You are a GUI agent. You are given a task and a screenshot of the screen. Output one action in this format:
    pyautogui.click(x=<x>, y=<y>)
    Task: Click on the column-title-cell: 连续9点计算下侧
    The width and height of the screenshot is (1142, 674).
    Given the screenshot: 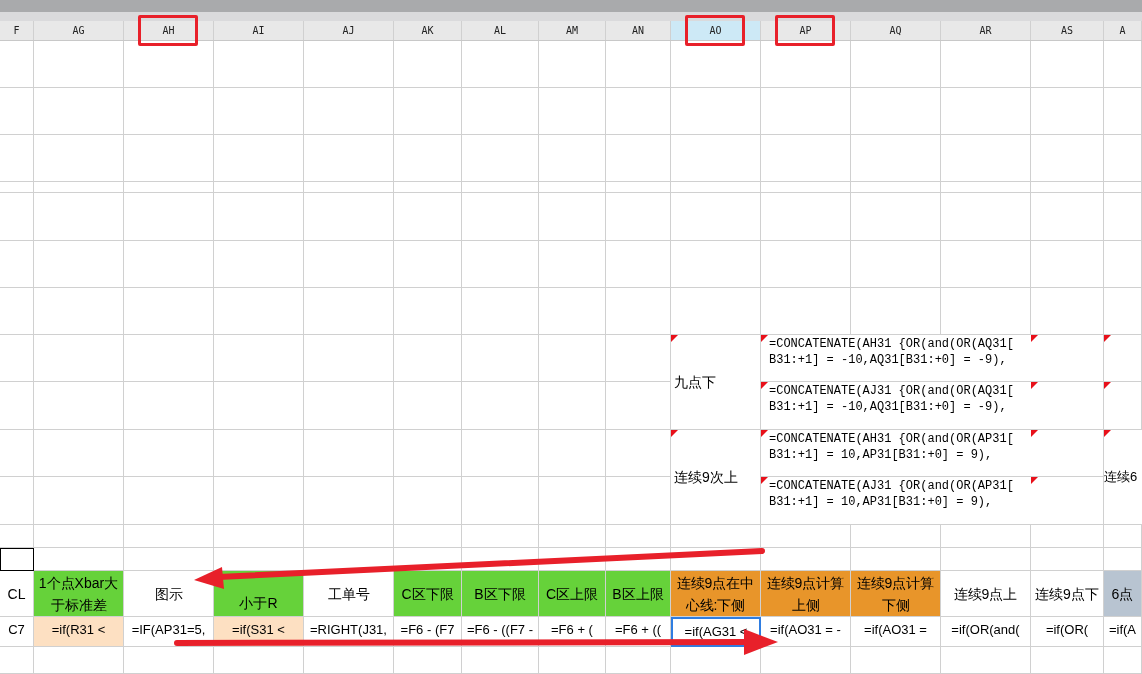 What is the action you would take?
    pyautogui.click(x=896, y=594)
    